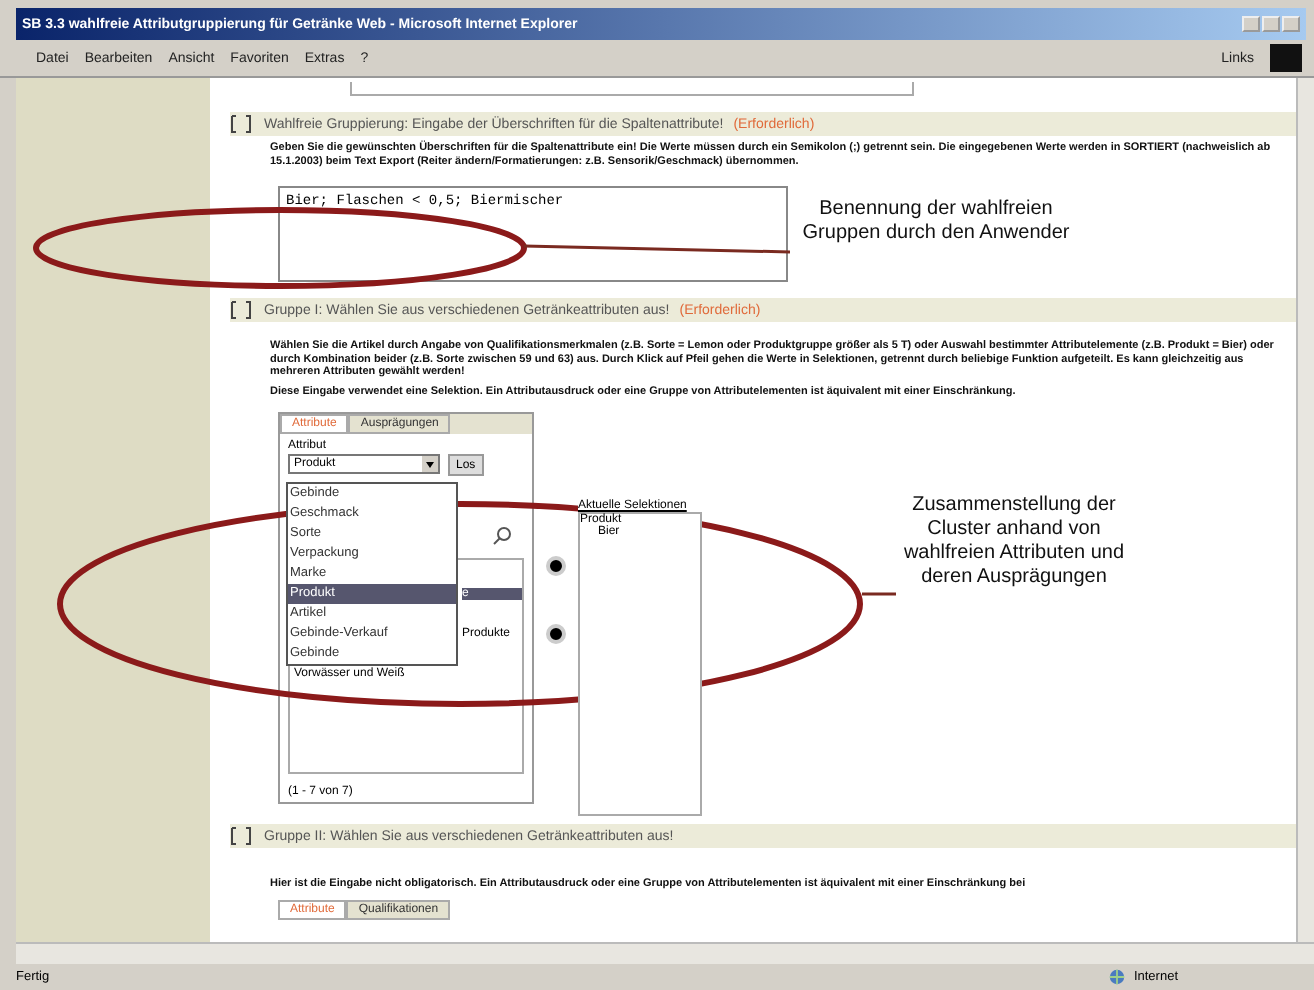  Describe the element at coordinates (502, 536) in the screenshot. I see `search-icon` at that location.